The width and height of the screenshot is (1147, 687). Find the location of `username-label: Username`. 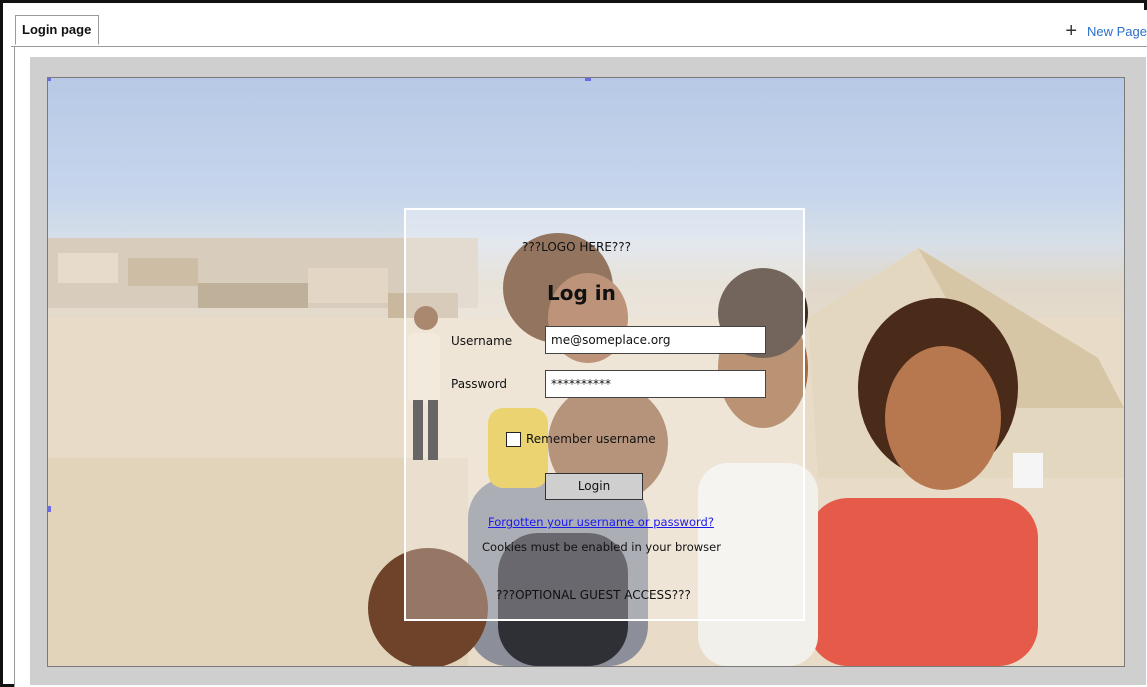

username-label: Username is located at coordinates (482, 341).